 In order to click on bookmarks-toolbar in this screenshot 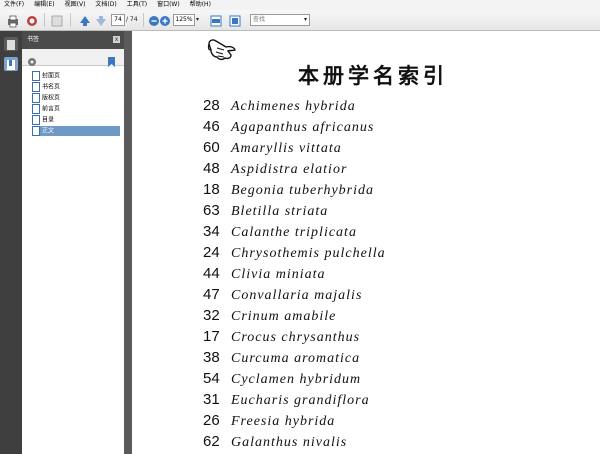, I will do `click(73, 58)`.